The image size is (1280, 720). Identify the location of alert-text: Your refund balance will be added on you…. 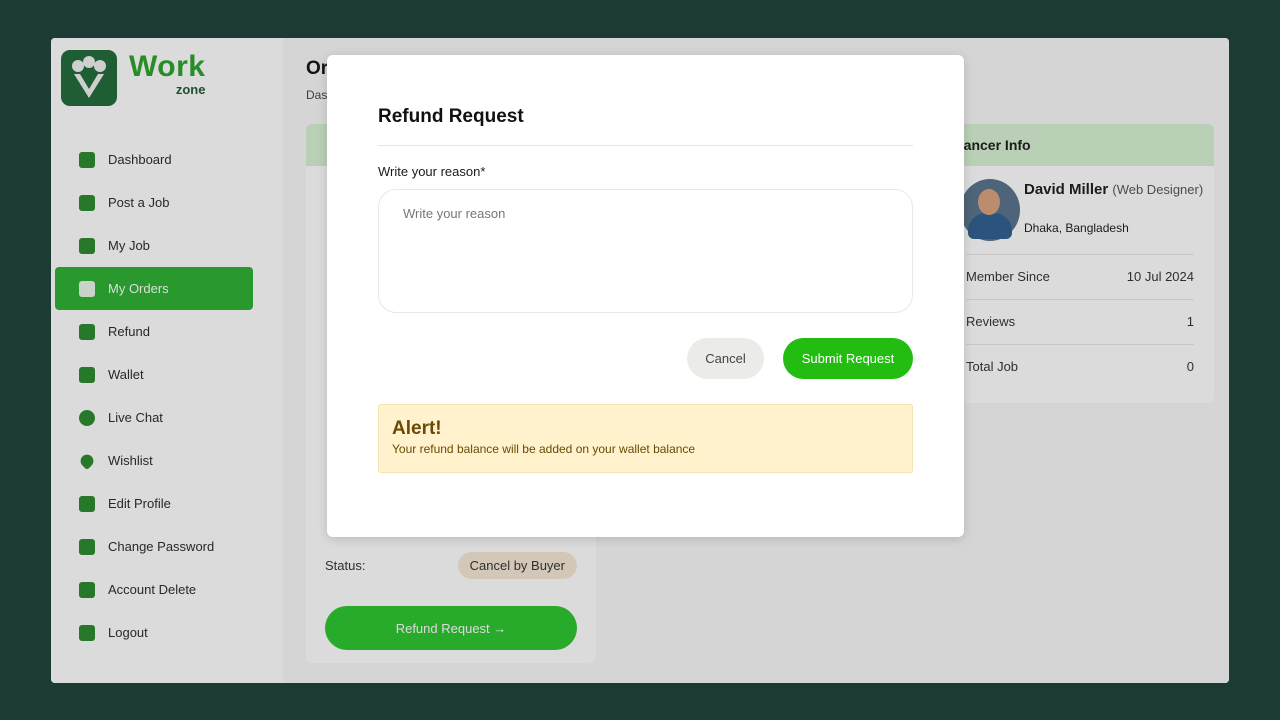
(544, 449).